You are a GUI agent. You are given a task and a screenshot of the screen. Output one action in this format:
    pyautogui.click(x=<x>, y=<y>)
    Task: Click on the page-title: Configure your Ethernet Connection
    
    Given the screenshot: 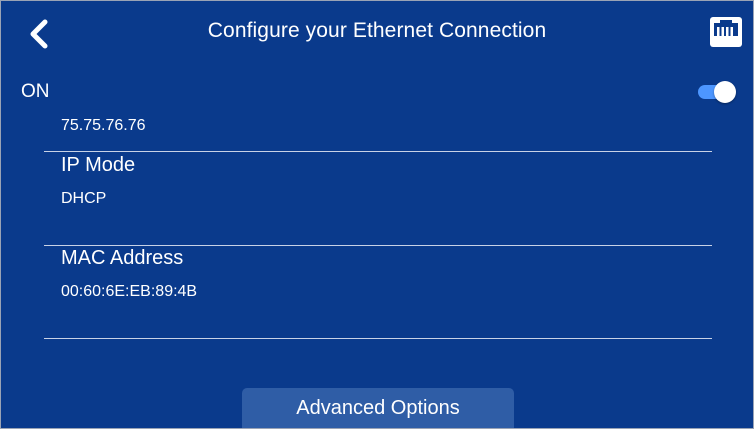 What is the action you would take?
    pyautogui.click(x=377, y=30)
    